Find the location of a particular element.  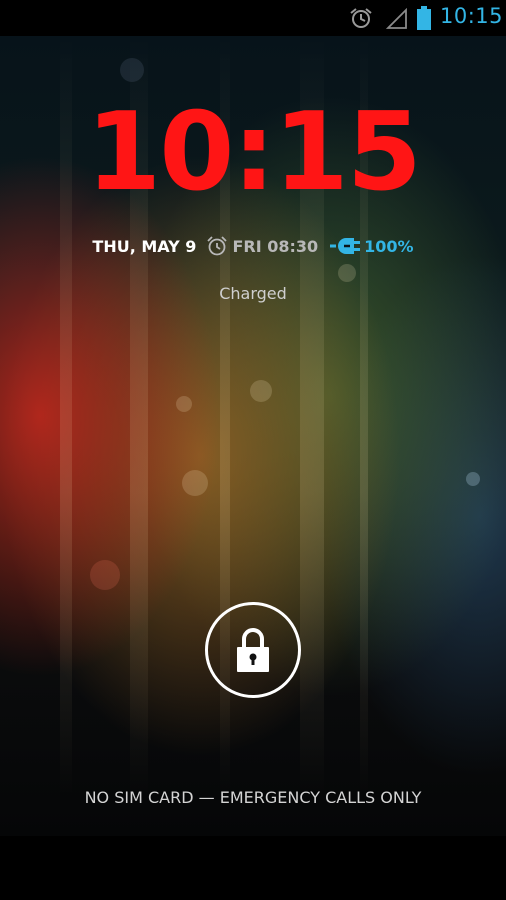

next-alarm-label: FRI 08:30 is located at coordinates (275, 246).